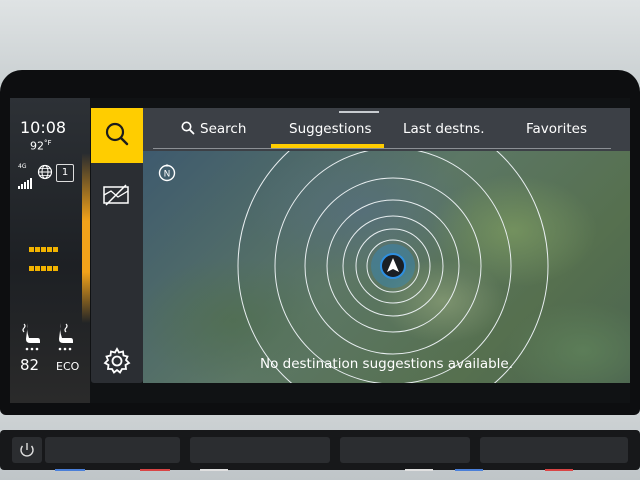 The height and width of the screenshot is (480, 640). I want to click on clock: 10:08, so click(43, 127).